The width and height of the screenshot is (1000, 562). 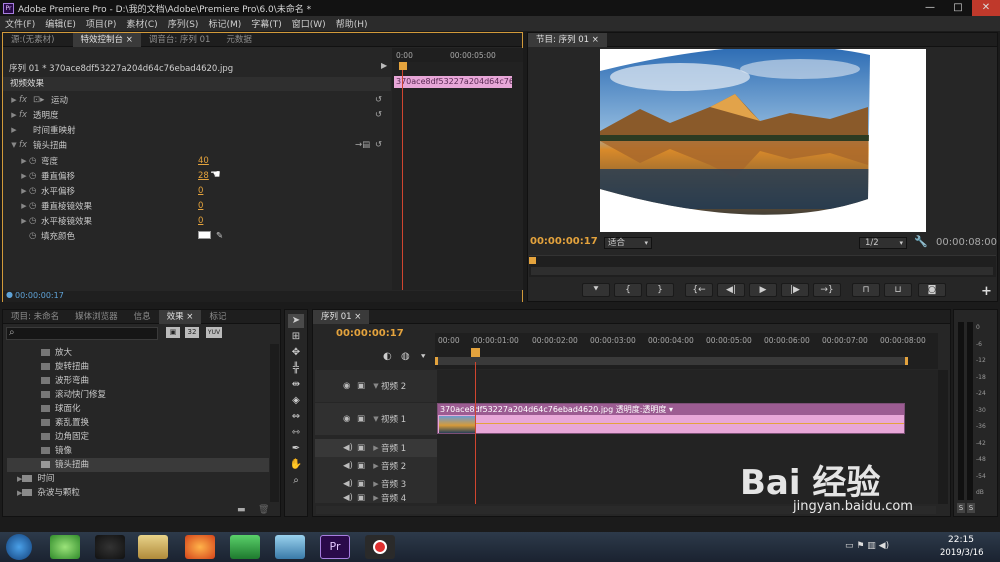 What do you see at coordinates (180, 40) in the screenshot?
I see `tab-audio-mixer: 调音台: 序列 01` at bounding box center [180, 40].